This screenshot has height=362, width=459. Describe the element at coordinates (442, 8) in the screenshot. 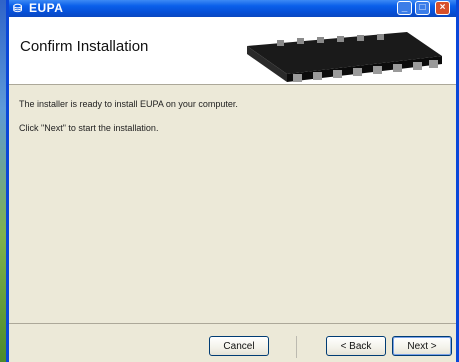

I see `close-button: ×` at that location.